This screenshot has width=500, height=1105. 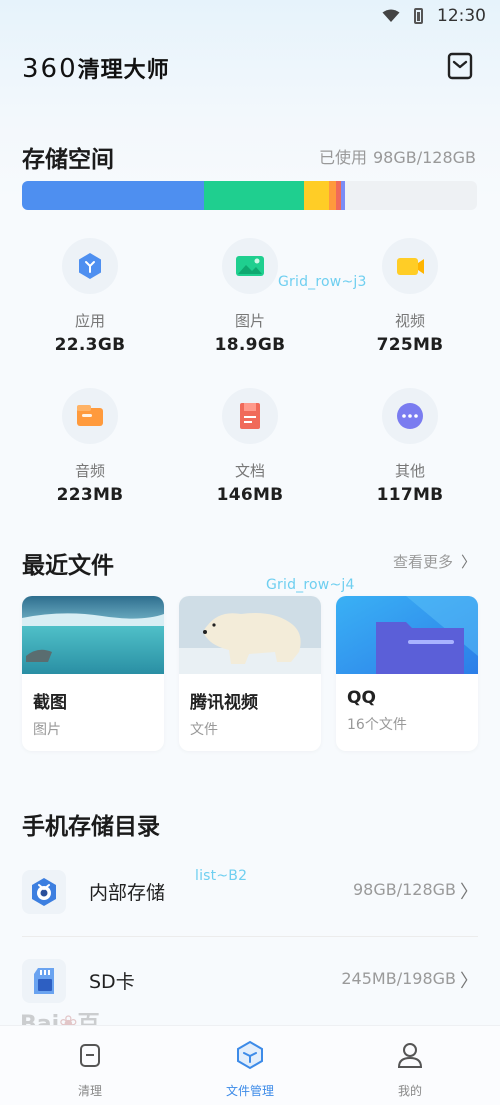 I want to click on app-title: 360清理大师, so click(x=96, y=68).